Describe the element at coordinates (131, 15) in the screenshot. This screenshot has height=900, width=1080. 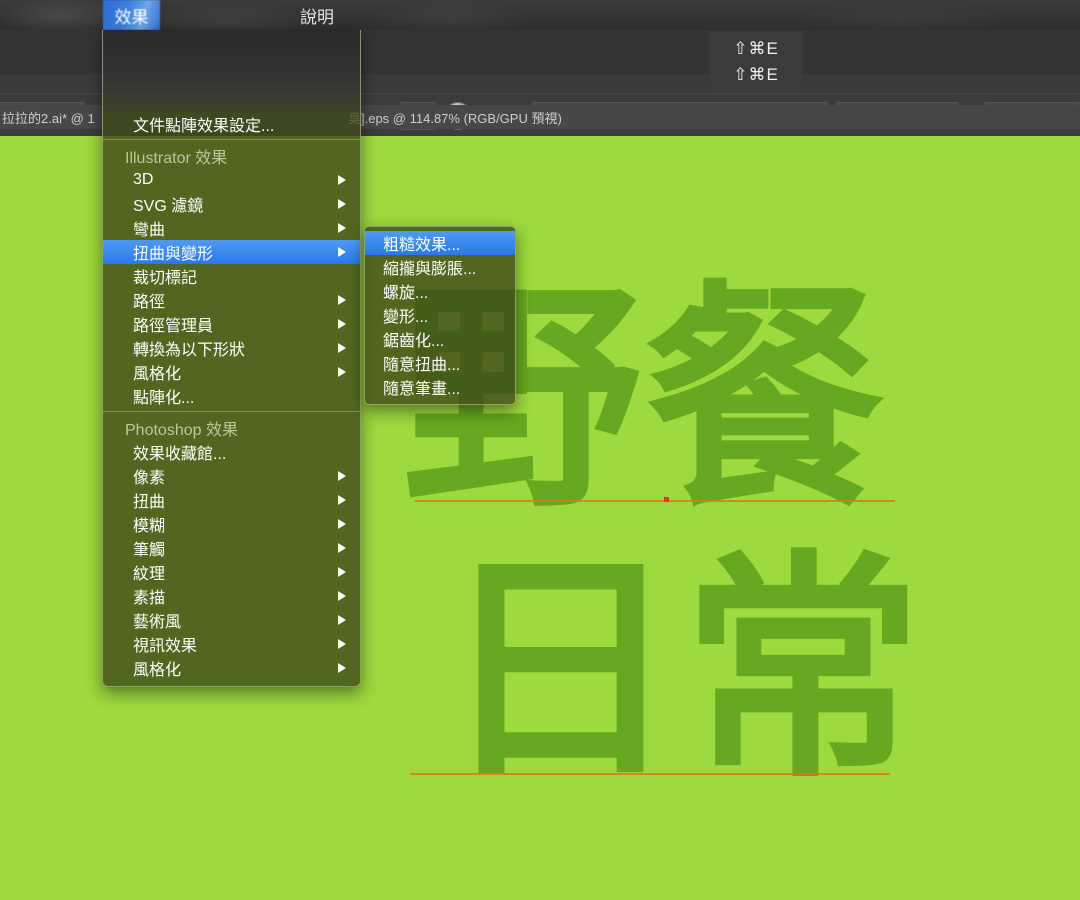
I see `menu-title-effect: 效果` at that location.